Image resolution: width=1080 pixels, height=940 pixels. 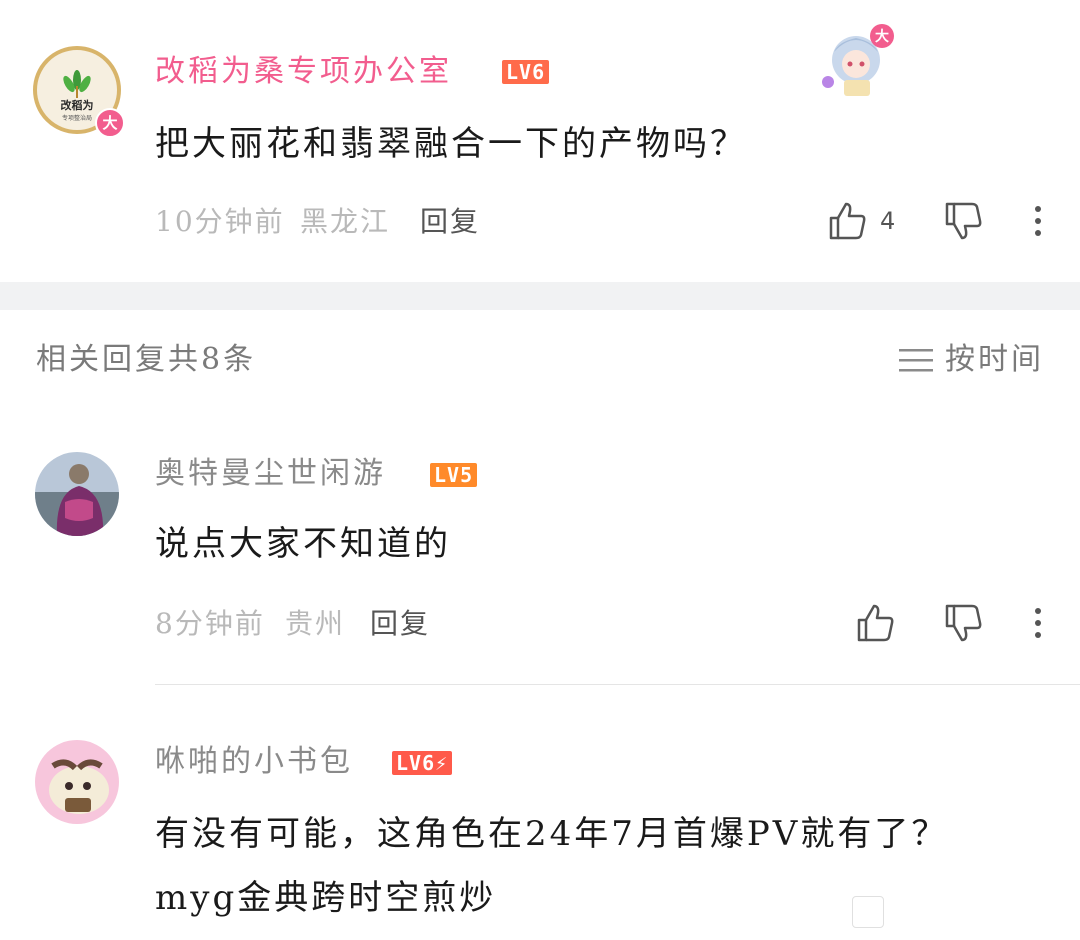 I want to click on sort-label: 按时间, so click(x=994, y=359).